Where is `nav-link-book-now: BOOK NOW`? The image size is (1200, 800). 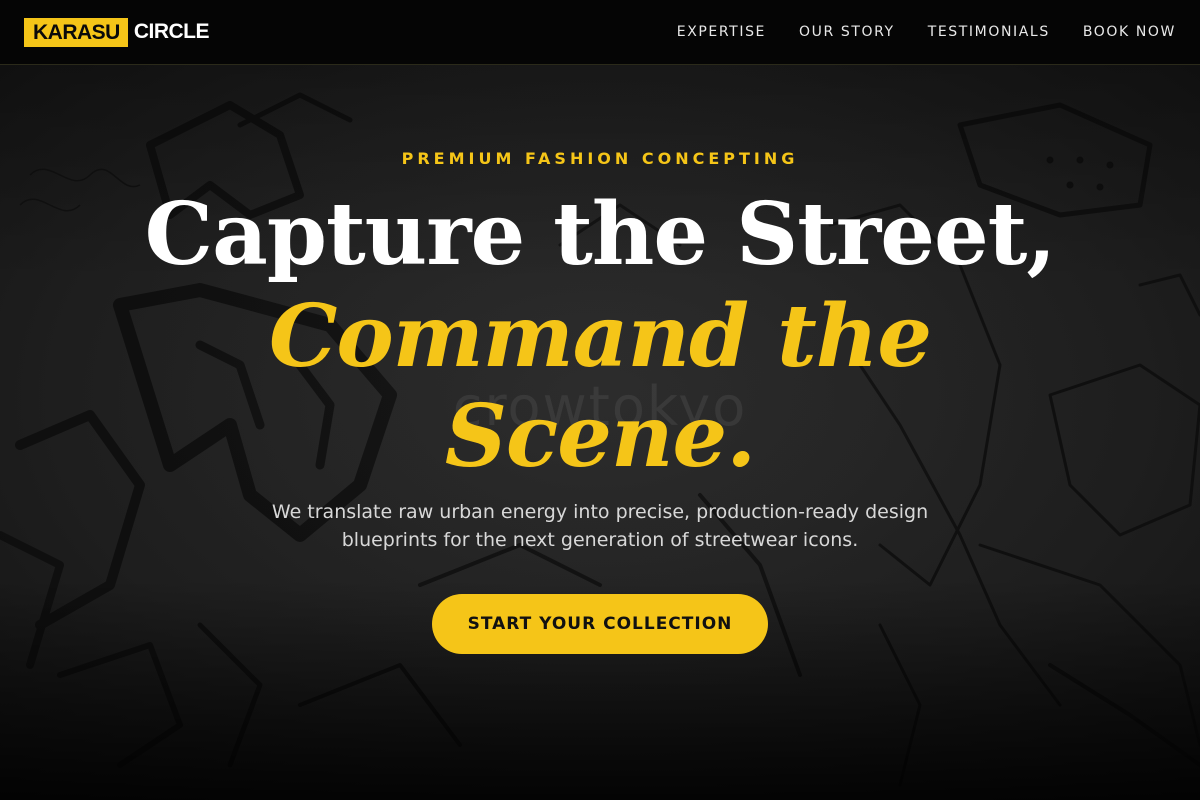
nav-link-book-now: BOOK NOW is located at coordinates (1129, 32).